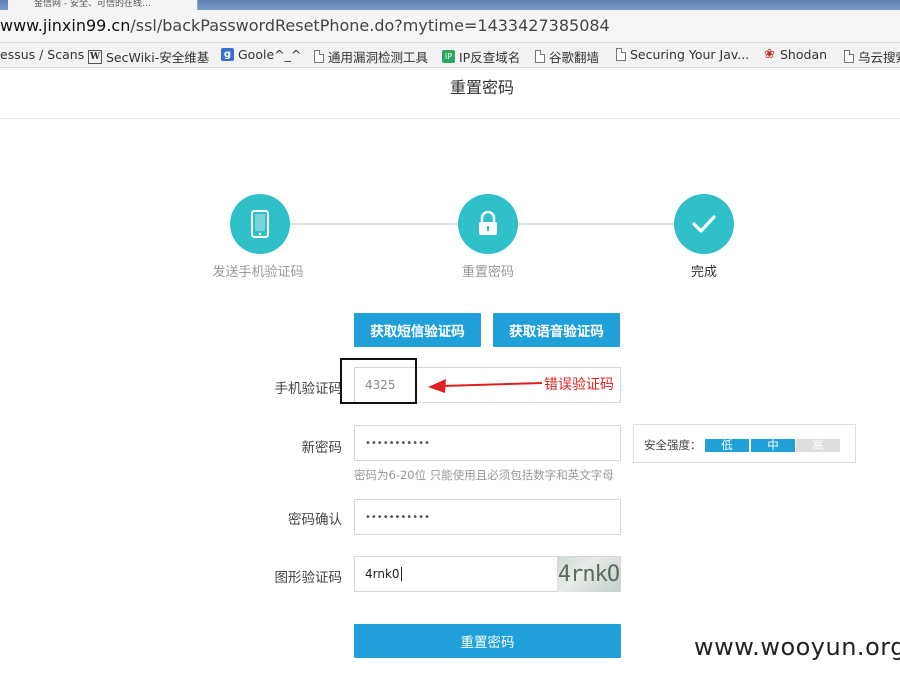 The image size is (900, 676). I want to click on step-2-circle, so click(488, 224).